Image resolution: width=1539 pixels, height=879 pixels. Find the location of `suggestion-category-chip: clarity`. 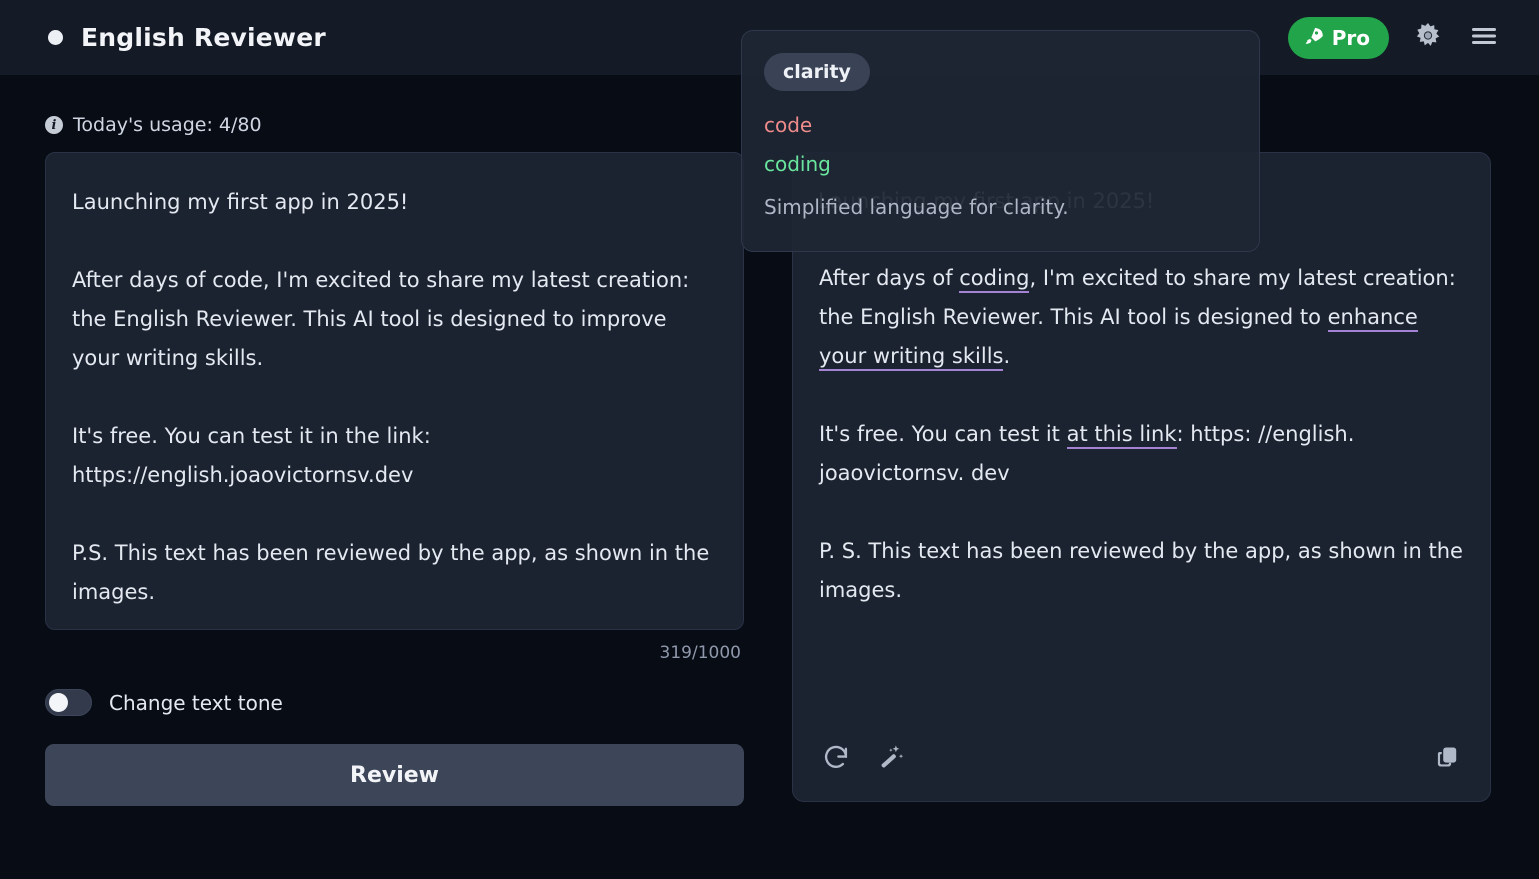

suggestion-category-chip: clarity is located at coordinates (817, 72).